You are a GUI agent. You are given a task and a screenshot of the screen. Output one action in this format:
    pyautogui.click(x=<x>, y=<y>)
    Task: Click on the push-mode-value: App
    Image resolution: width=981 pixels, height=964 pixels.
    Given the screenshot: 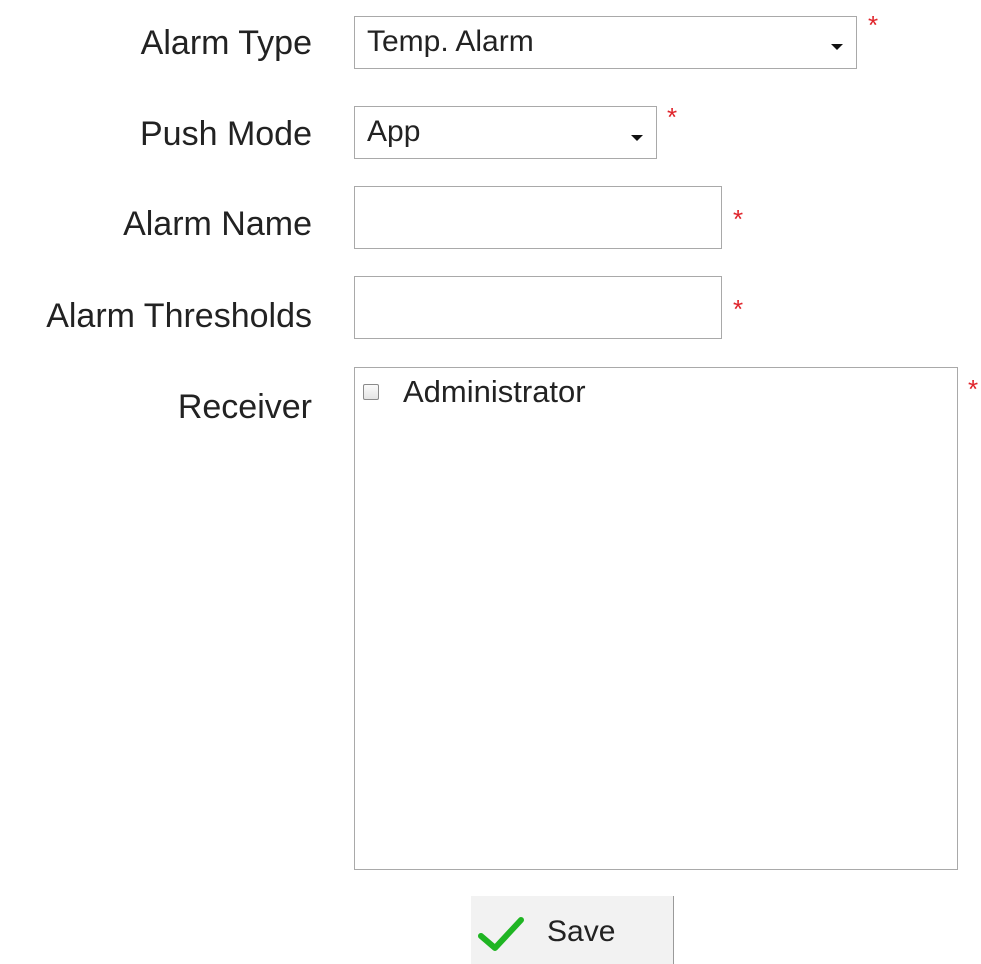 What is the action you would take?
    pyautogui.click(x=394, y=131)
    